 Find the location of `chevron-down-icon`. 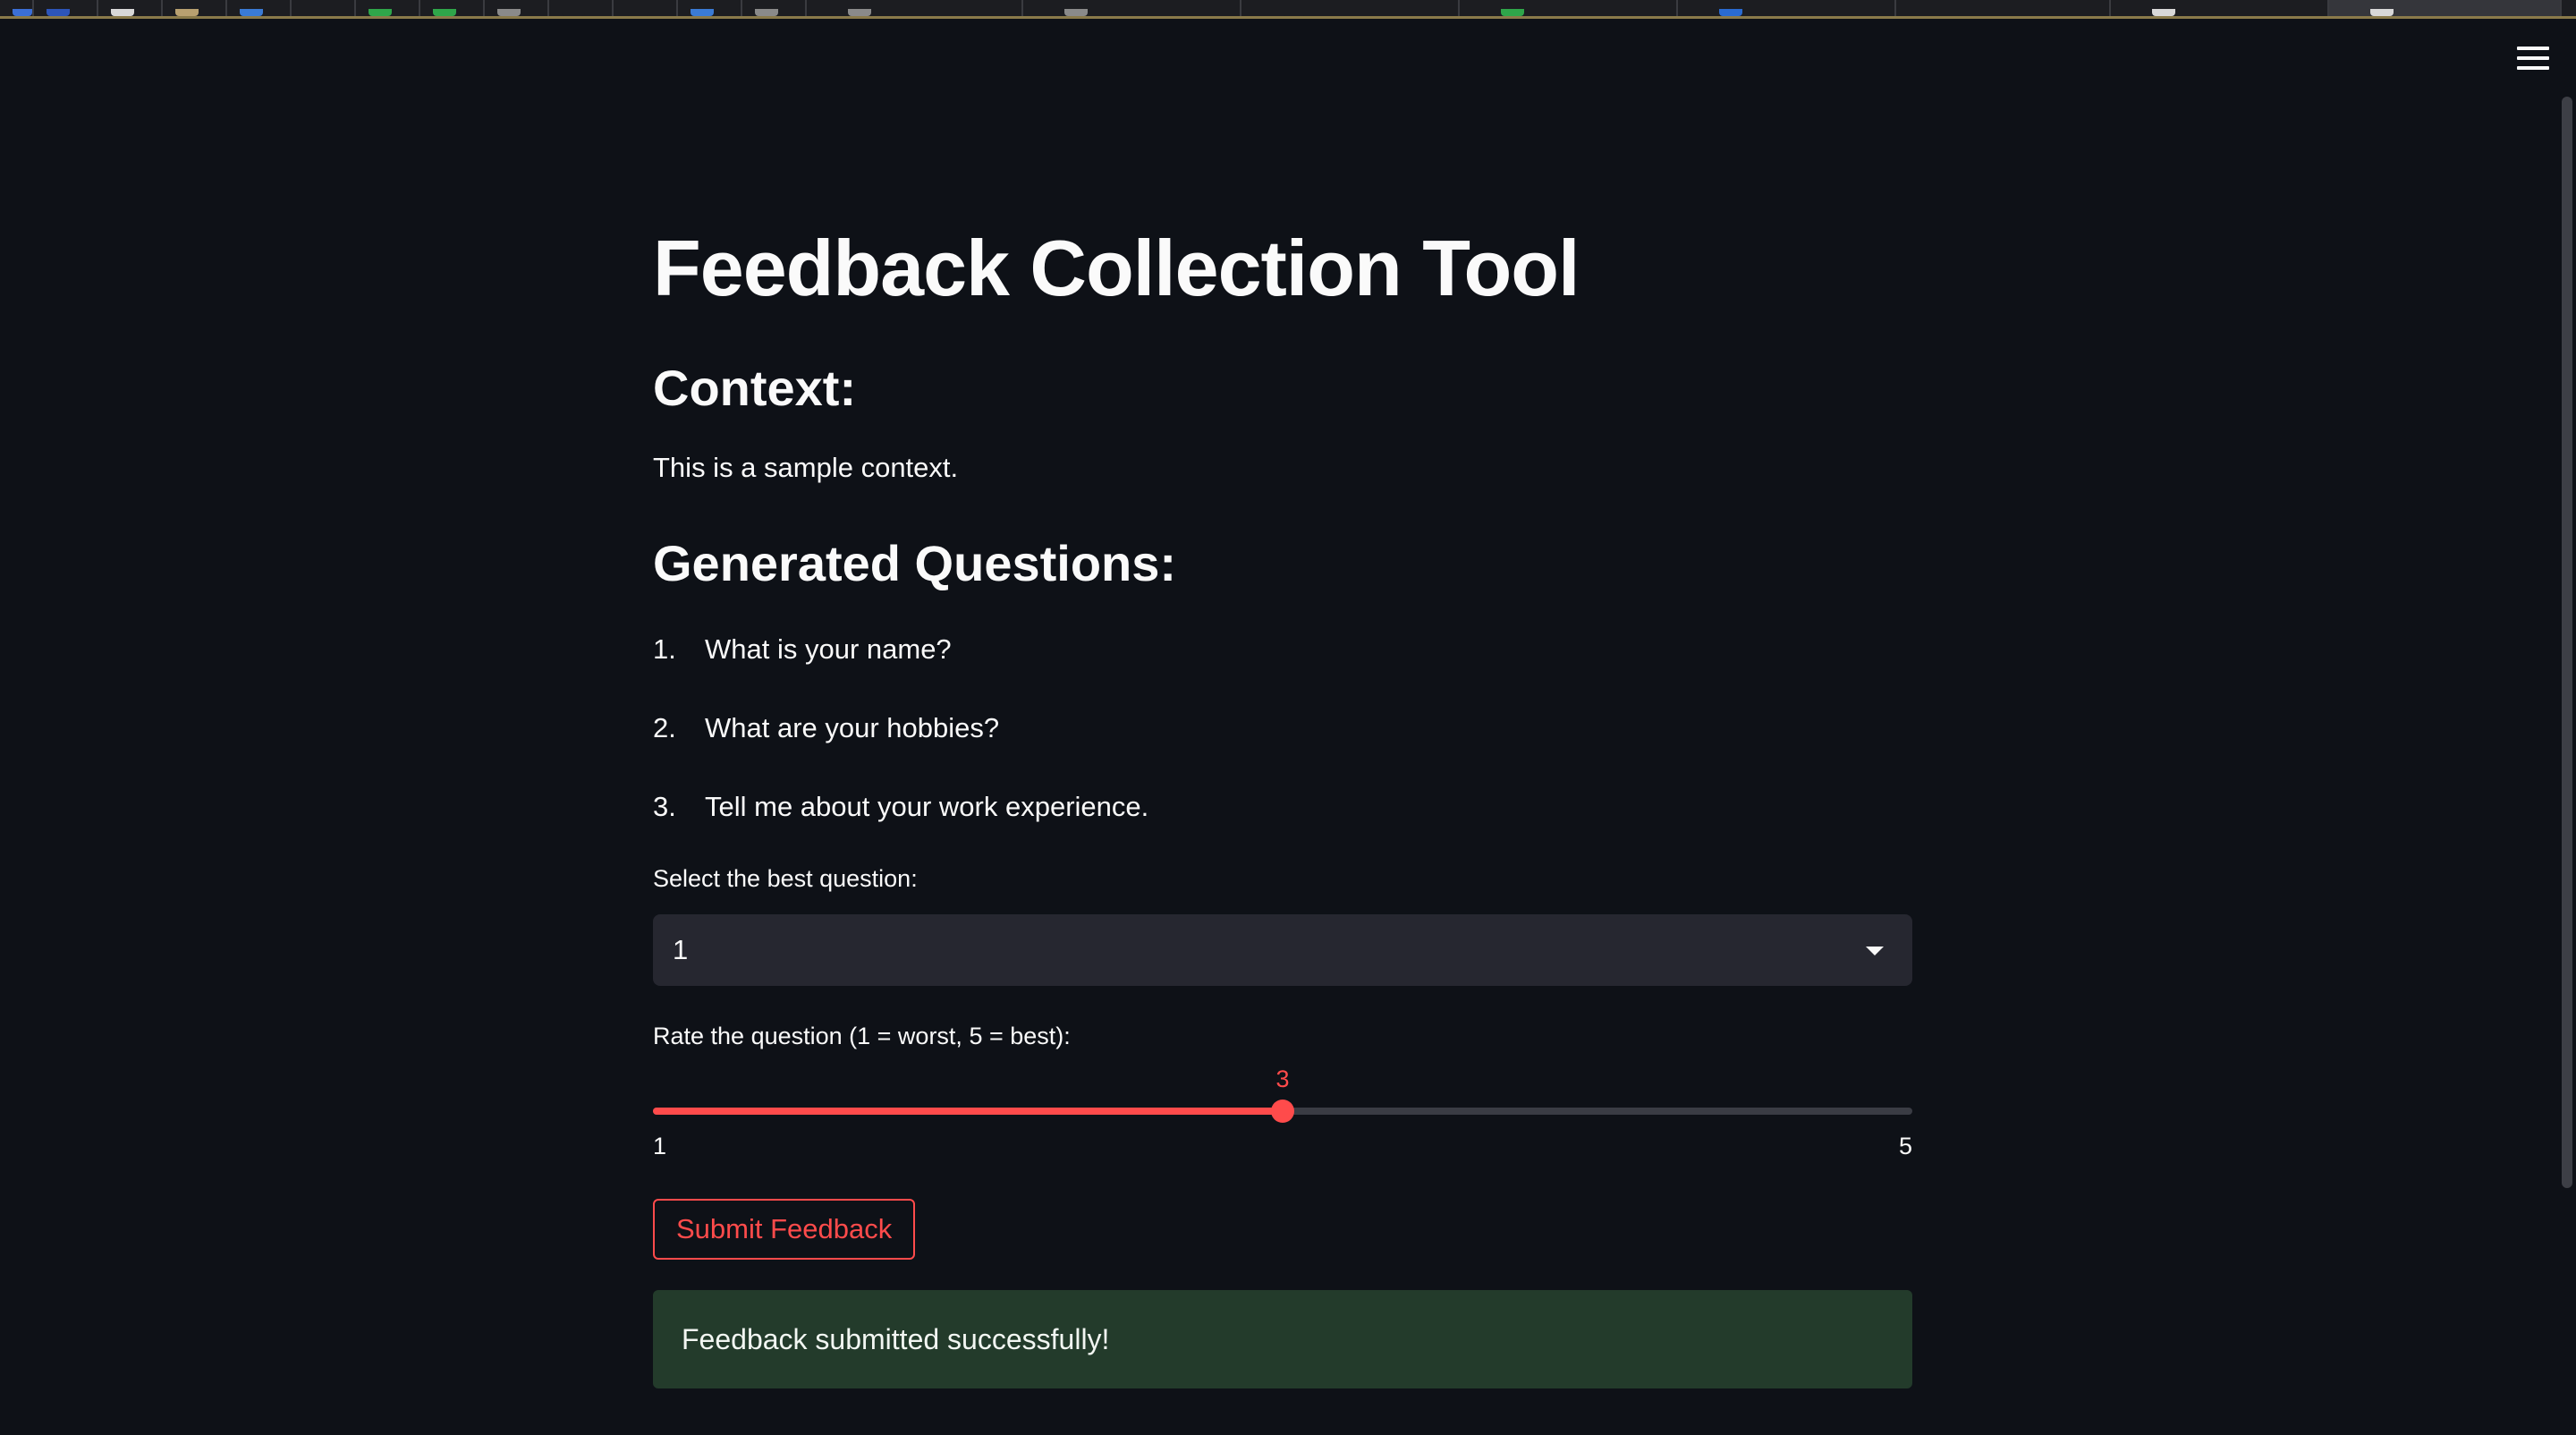

chevron-down-icon is located at coordinates (1875, 951).